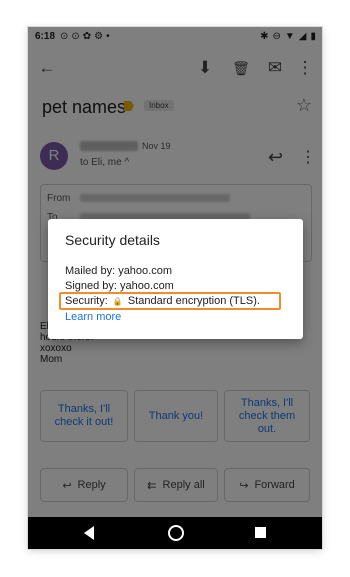 The height and width of the screenshot is (577, 350). What do you see at coordinates (93, 317) in the screenshot?
I see `learn-more-link: Learn more` at bounding box center [93, 317].